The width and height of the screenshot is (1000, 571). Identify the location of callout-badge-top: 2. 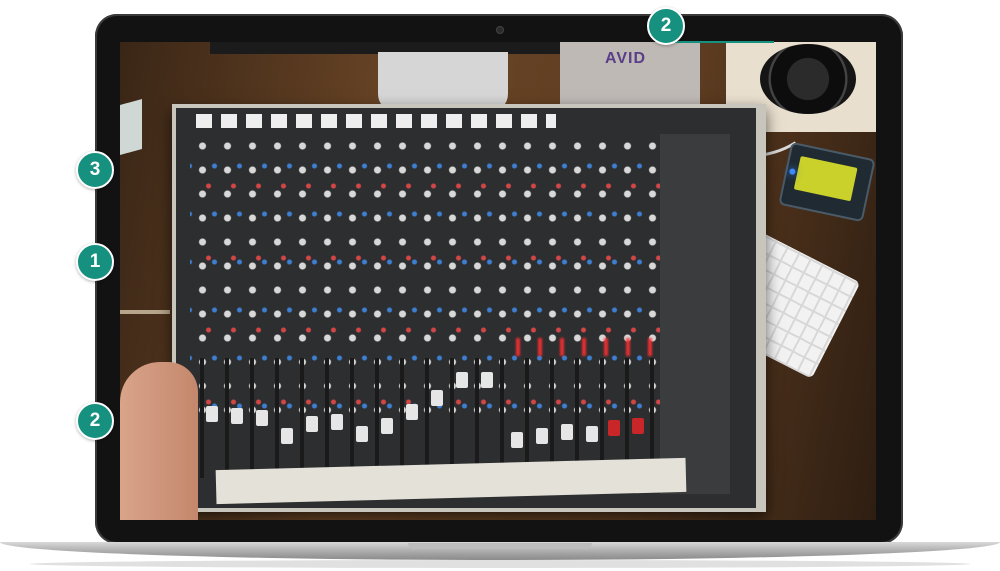
(666, 26).